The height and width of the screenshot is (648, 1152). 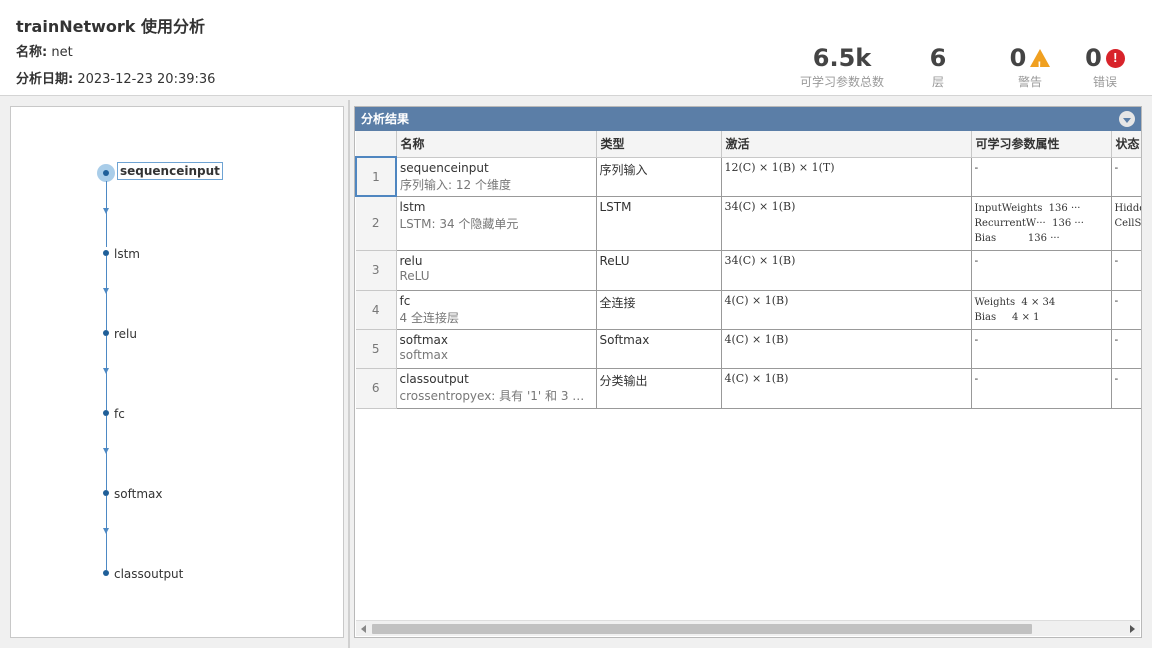 I want to click on layer-learnables: Weights 4 × 34 Bias 4 × 1, so click(x=1041, y=310).